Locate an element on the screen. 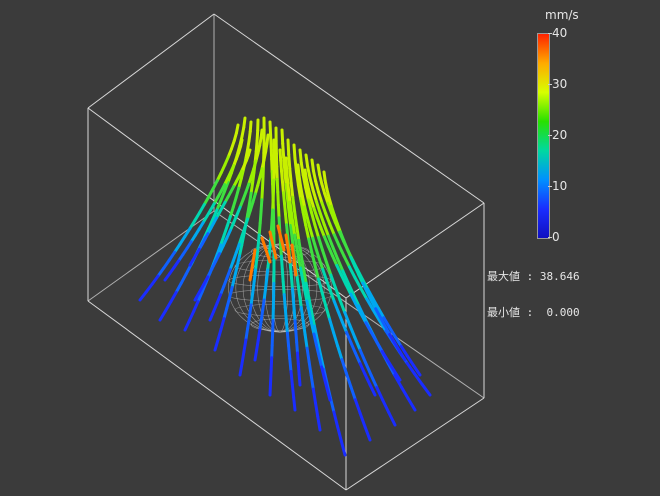 The width and height of the screenshot is (660, 496). tick-label-10: 10 is located at coordinates (560, 186).